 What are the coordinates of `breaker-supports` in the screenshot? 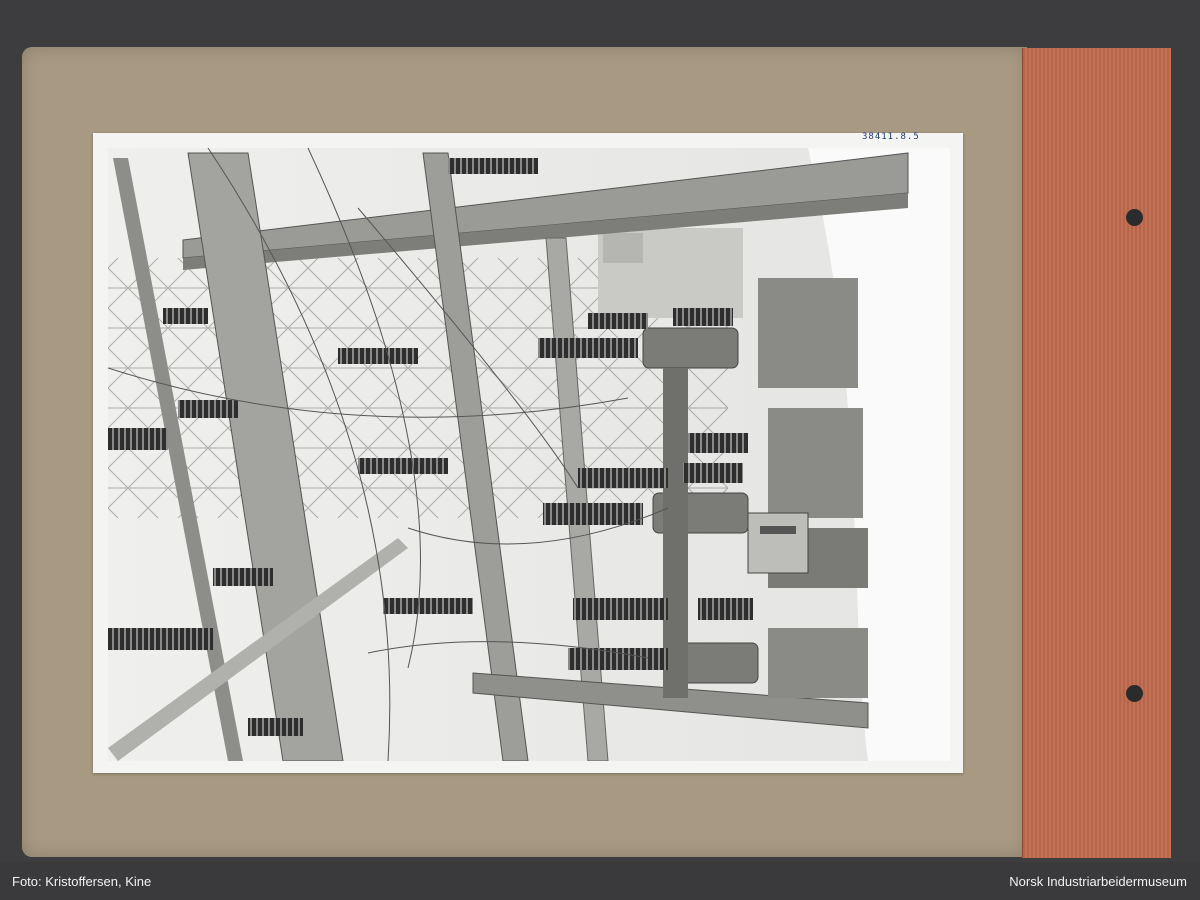 It's located at (813, 488).